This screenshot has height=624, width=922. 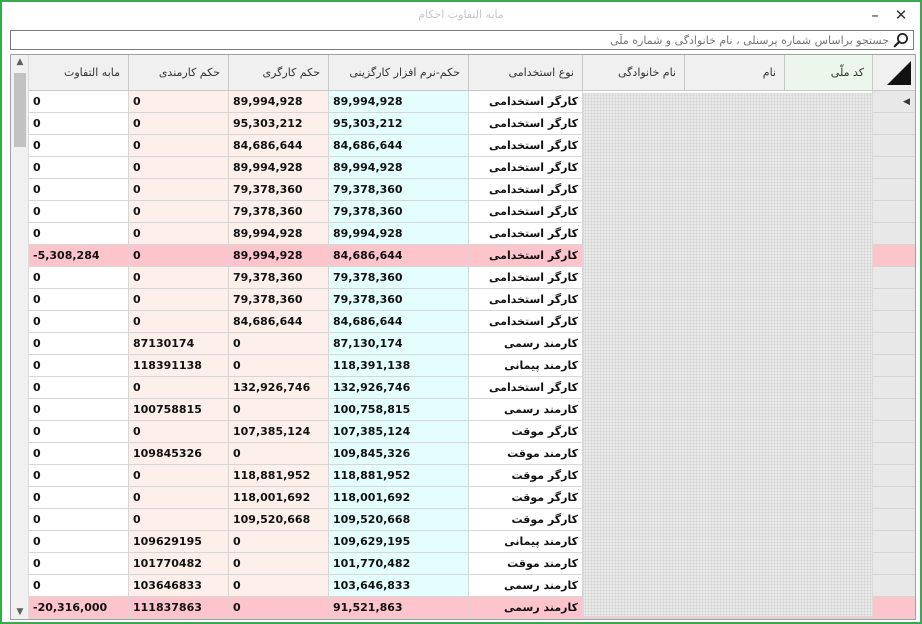 I want to click on cell-software-ruling: 95,303,212, so click(x=399, y=124).